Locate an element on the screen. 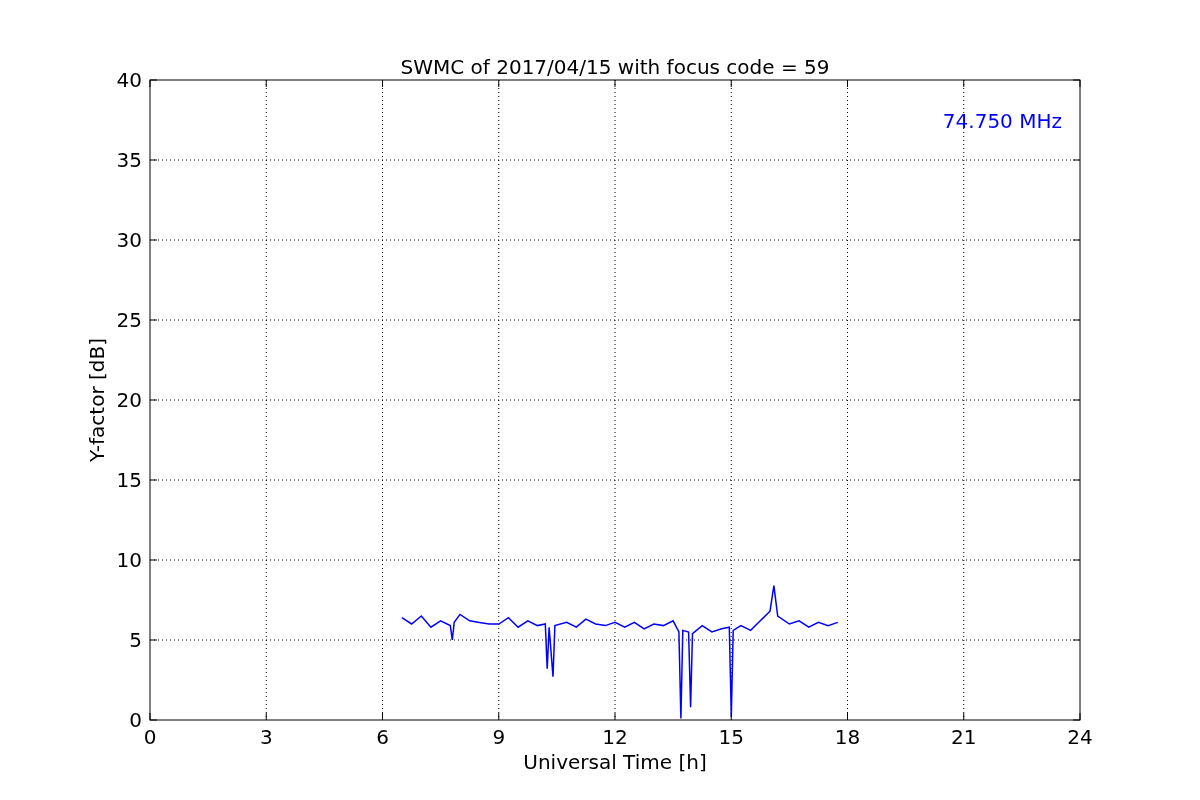 The height and width of the screenshot is (800, 1200). y-tick-label: 35 is located at coordinates (129, 160).